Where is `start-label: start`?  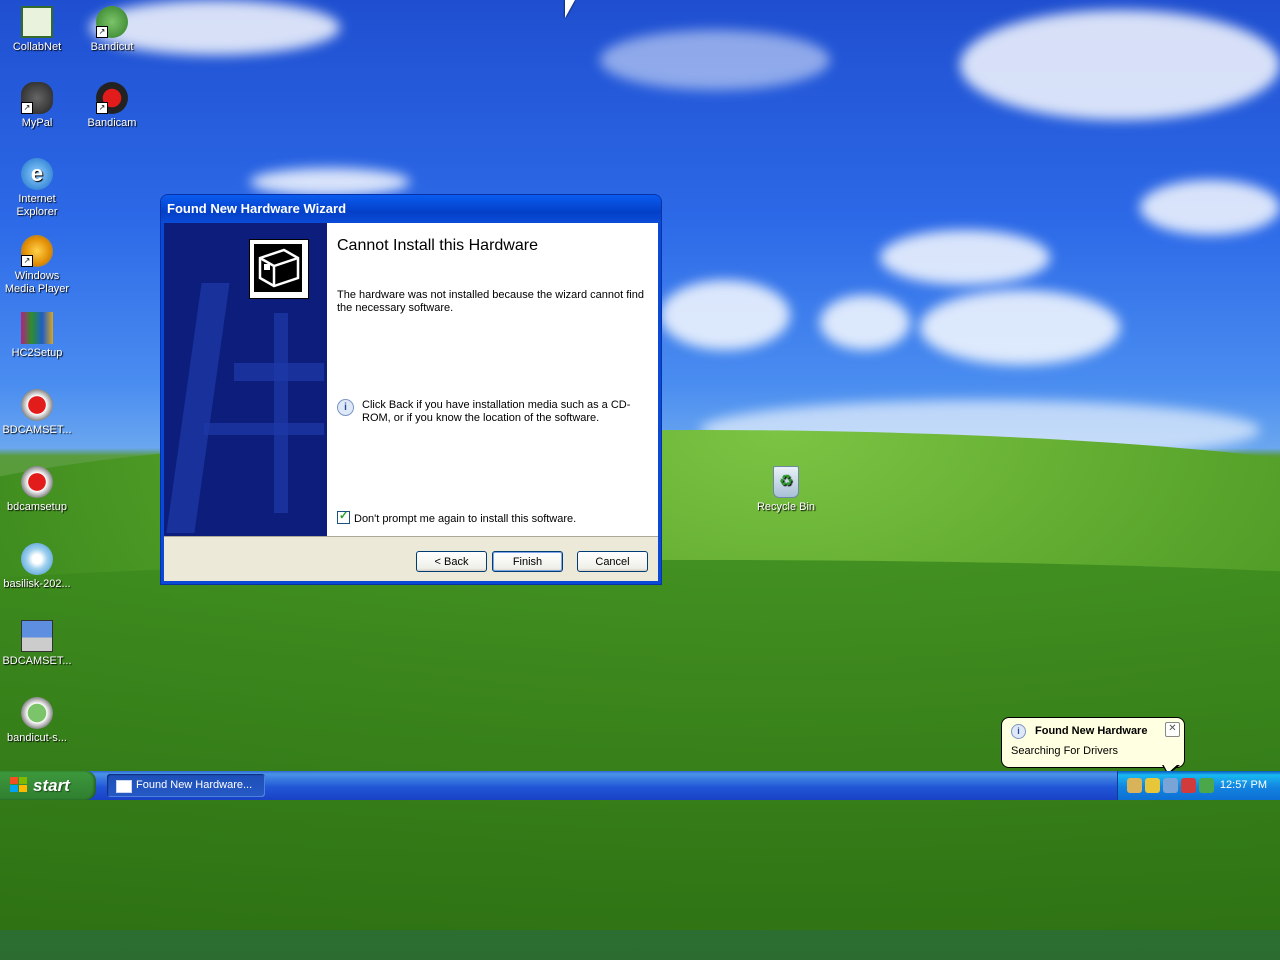
start-label: start is located at coordinates (51, 785).